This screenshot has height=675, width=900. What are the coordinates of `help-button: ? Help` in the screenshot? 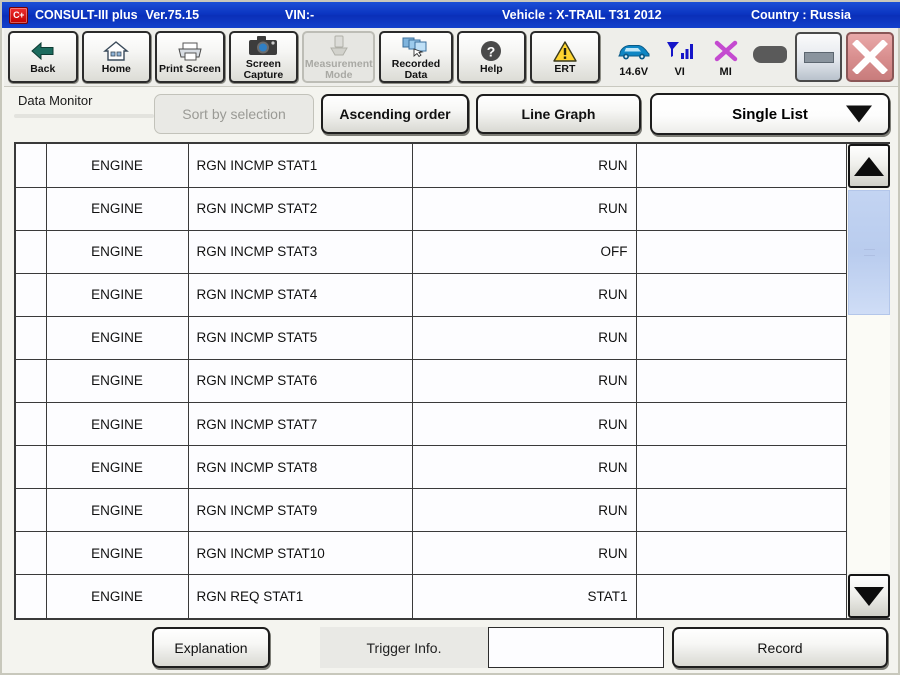 It's located at (491, 57).